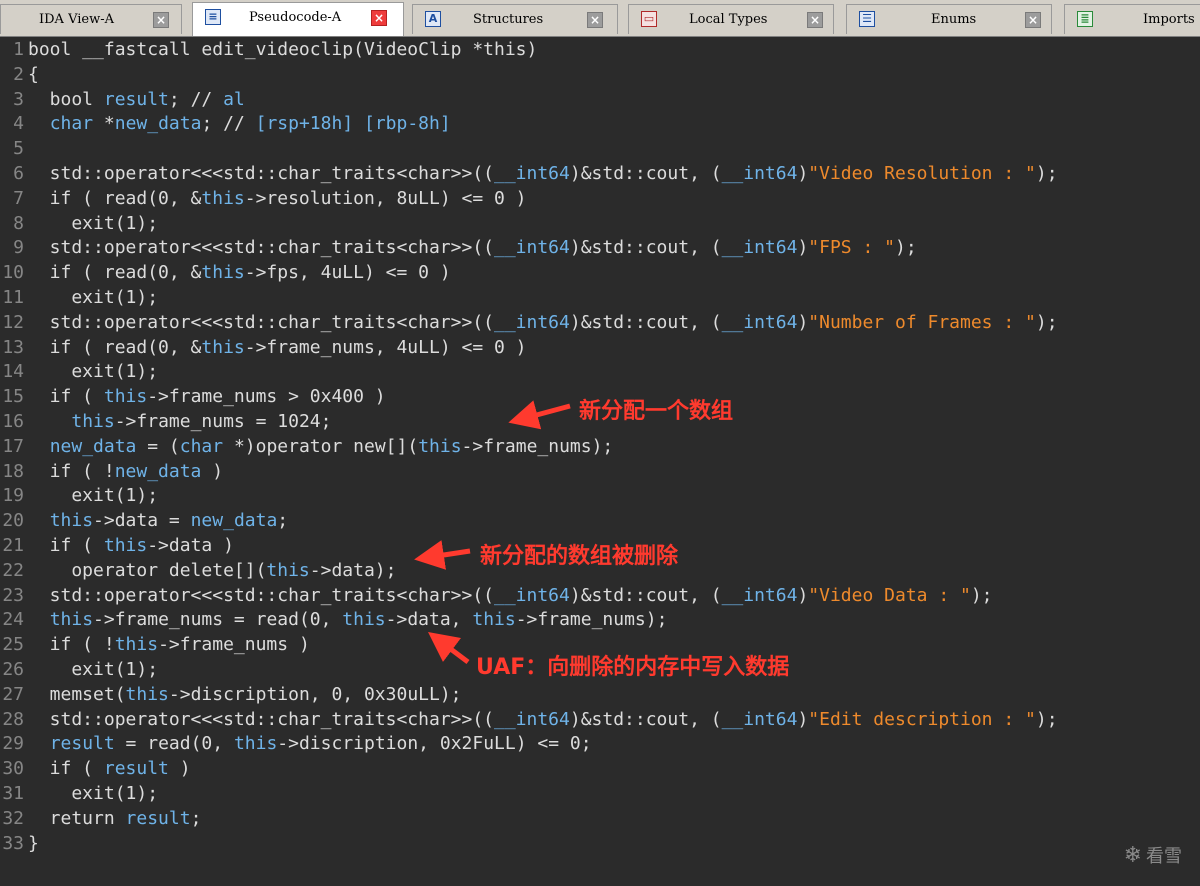 The image size is (1200, 886). Describe the element at coordinates (656, 411) in the screenshot. I see `annotation-new-alloc: 新分配一个数组` at that location.